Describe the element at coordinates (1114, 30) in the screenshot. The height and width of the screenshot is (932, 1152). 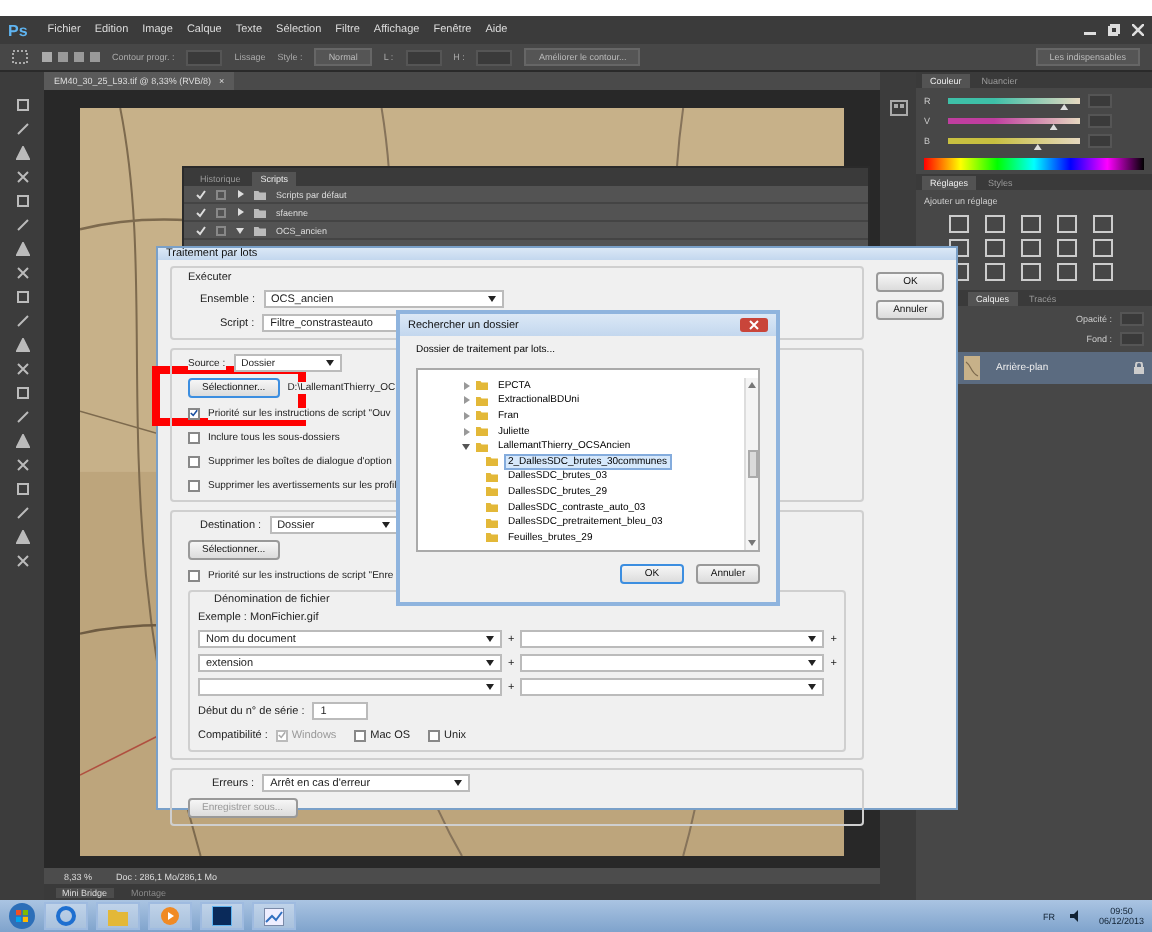
I see `restore-icon` at that location.